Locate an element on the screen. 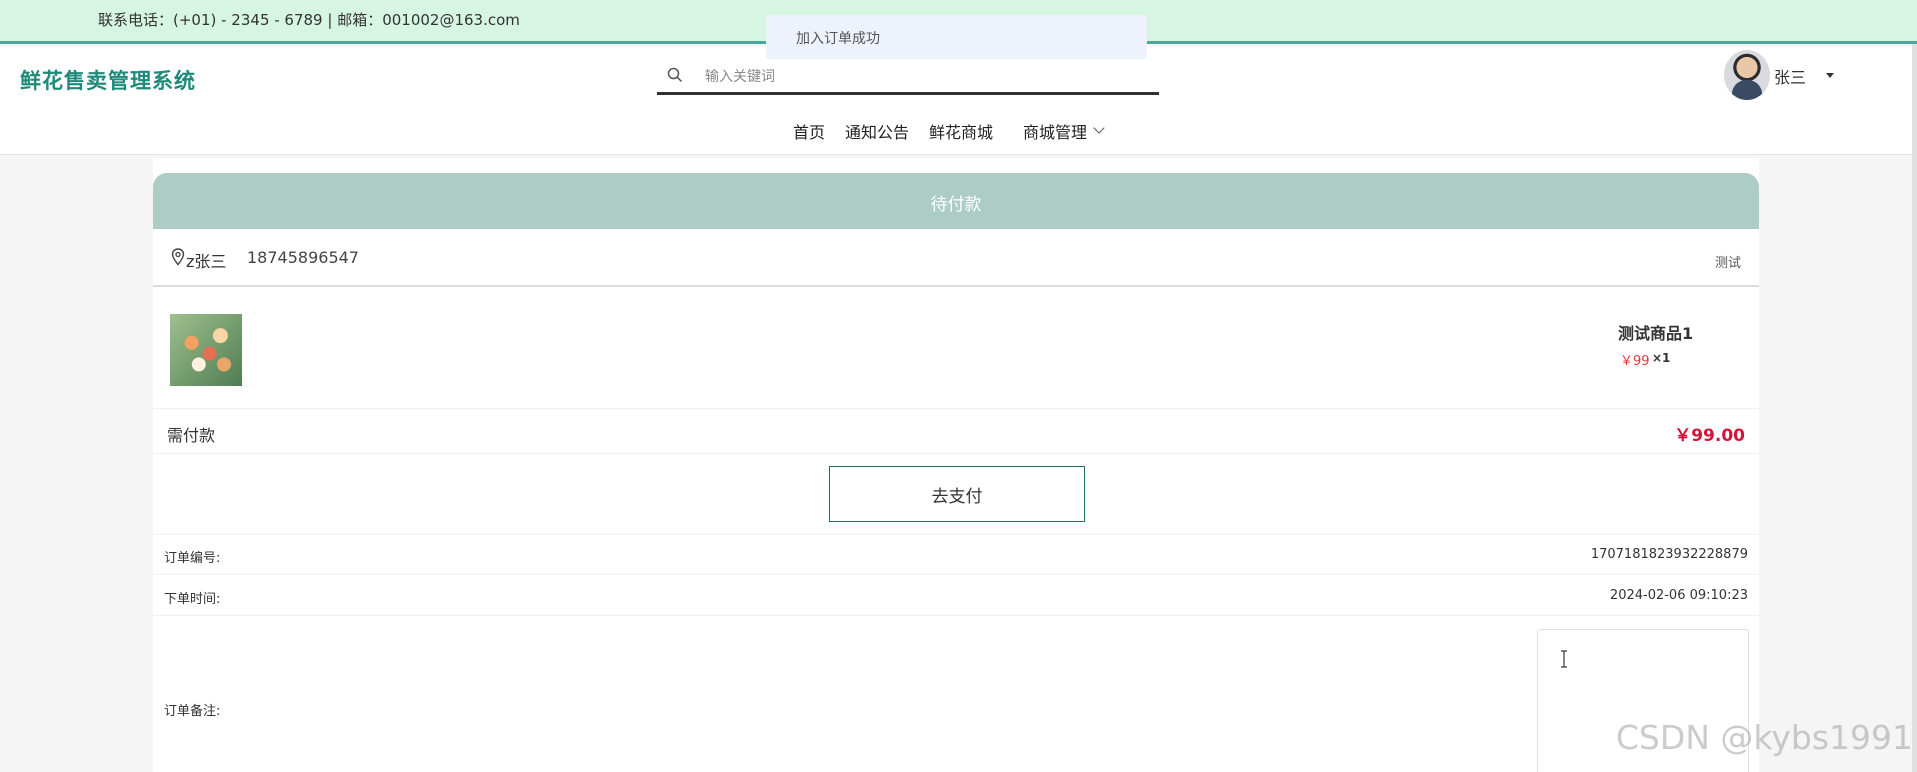 This screenshot has height=772, width=1917. pay-button-row: 去支付 is located at coordinates (956, 494).